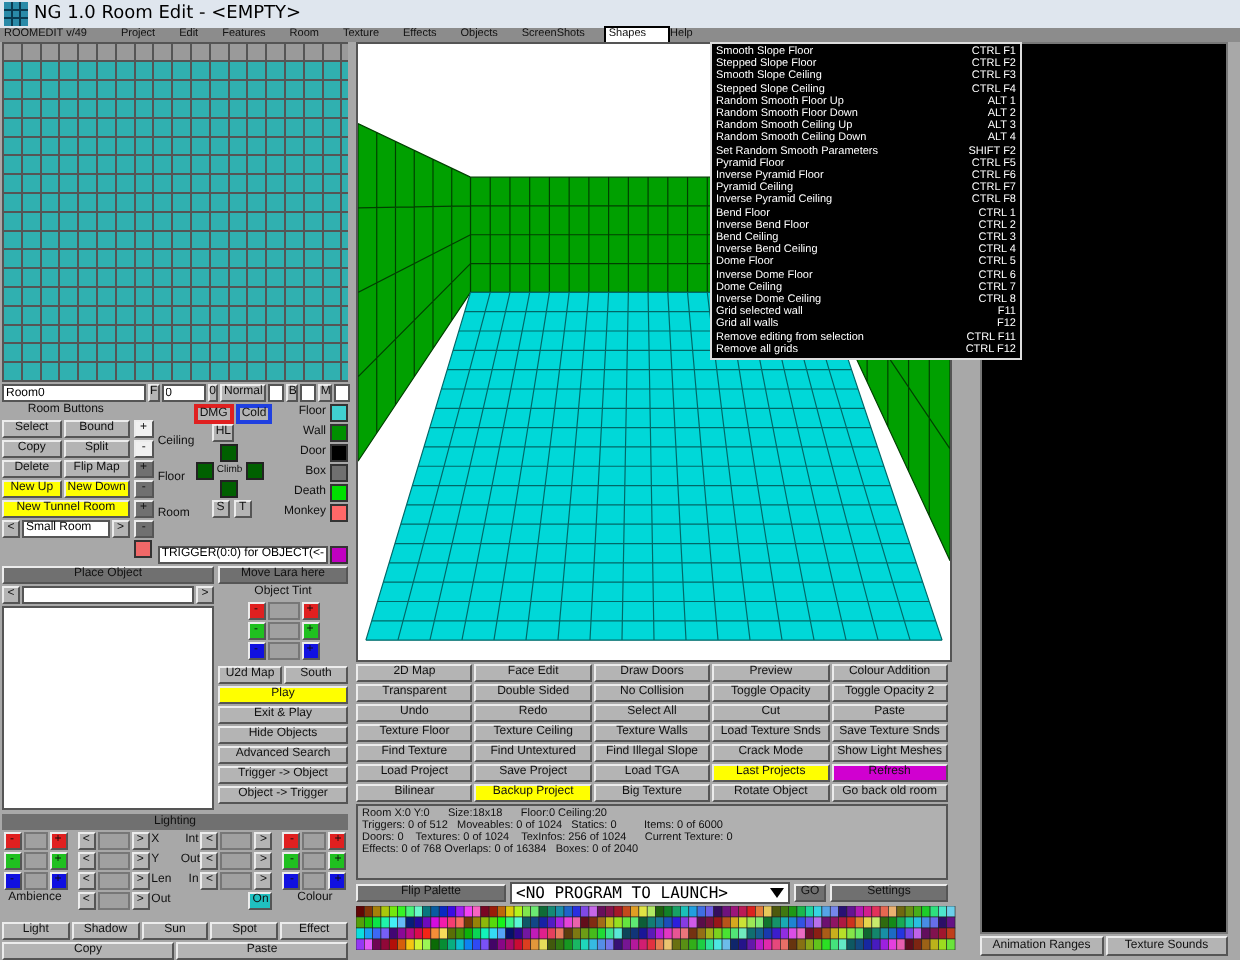 The width and height of the screenshot is (1240, 960). I want to click on app-icon, so click(16, 14).